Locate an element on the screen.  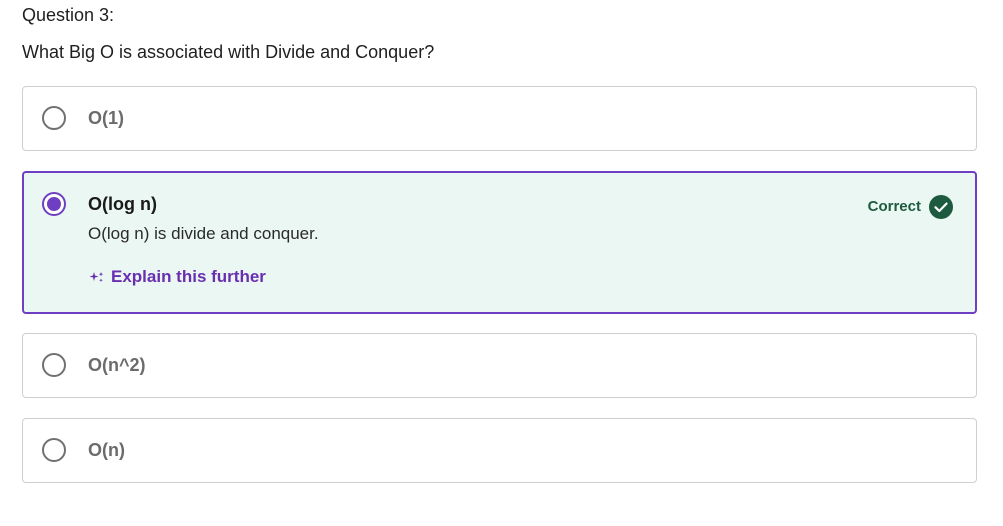
sparkle-icon is located at coordinates (96, 277).